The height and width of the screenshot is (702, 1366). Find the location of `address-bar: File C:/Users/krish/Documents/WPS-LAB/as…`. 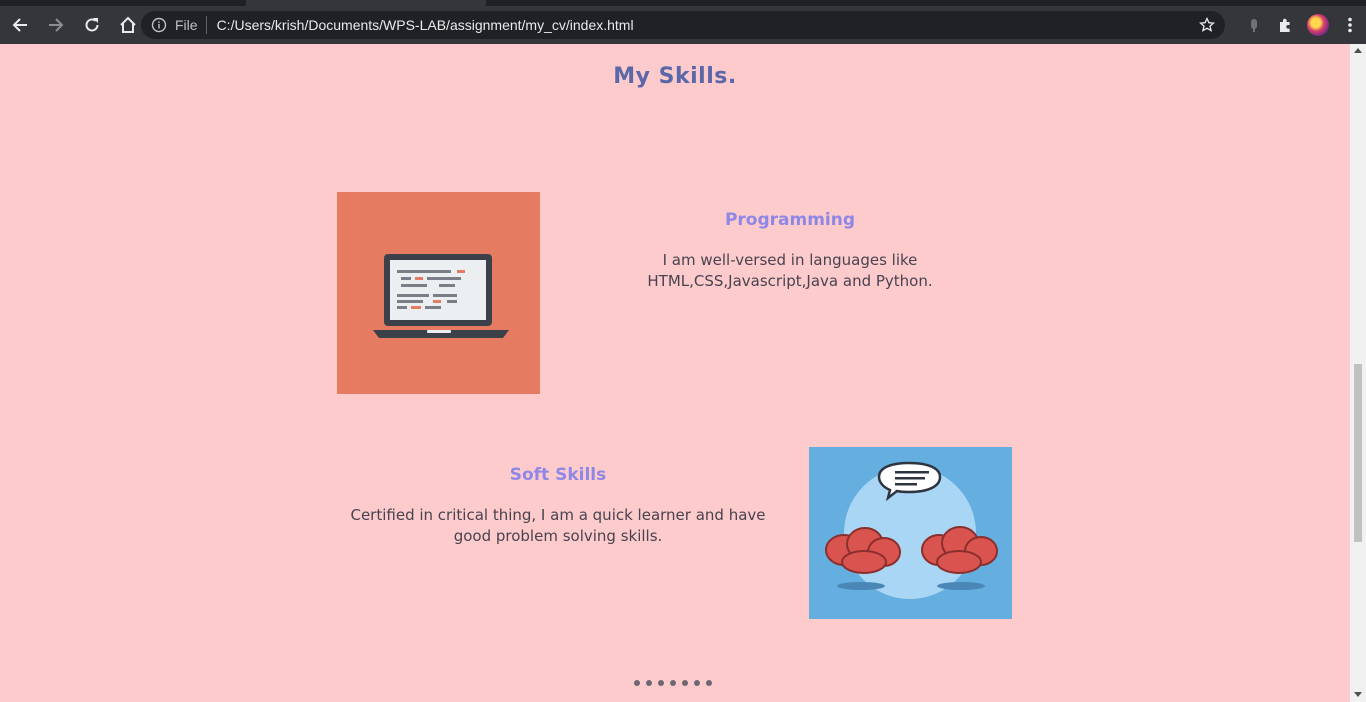

address-bar: File C:/Users/krish/Documents/WPS-LAB/as… is located at coordinates (683, 25).